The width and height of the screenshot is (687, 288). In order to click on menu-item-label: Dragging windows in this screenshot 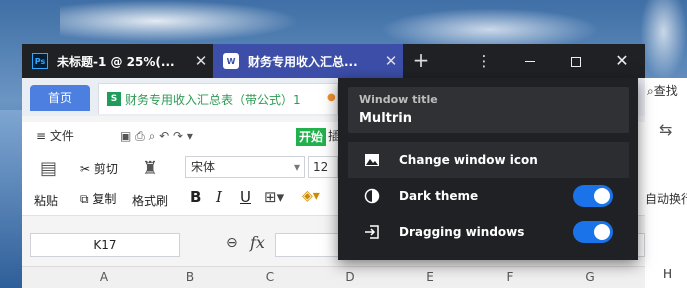, I will do `click(462, 232)`.